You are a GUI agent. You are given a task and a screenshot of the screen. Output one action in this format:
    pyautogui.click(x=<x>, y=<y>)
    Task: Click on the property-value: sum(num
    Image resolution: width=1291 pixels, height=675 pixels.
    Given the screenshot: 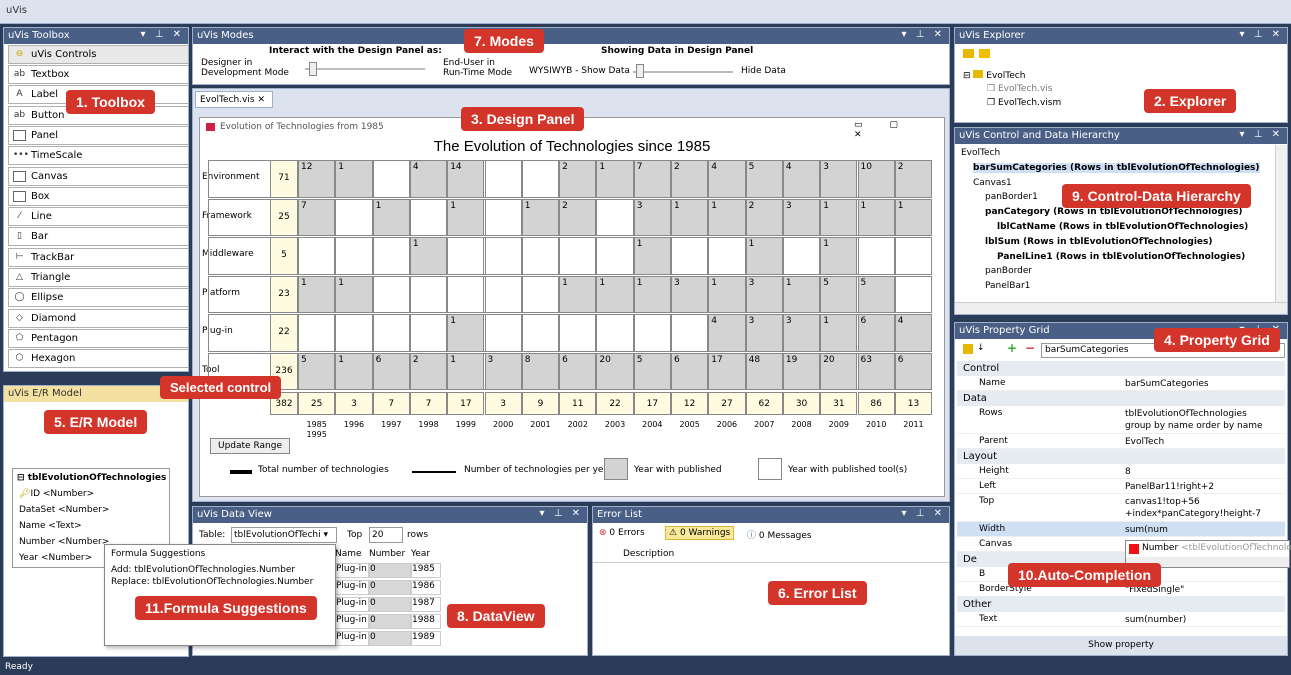 What is the action you would take?
    pyautogui.click(x=1146, y=530)
    